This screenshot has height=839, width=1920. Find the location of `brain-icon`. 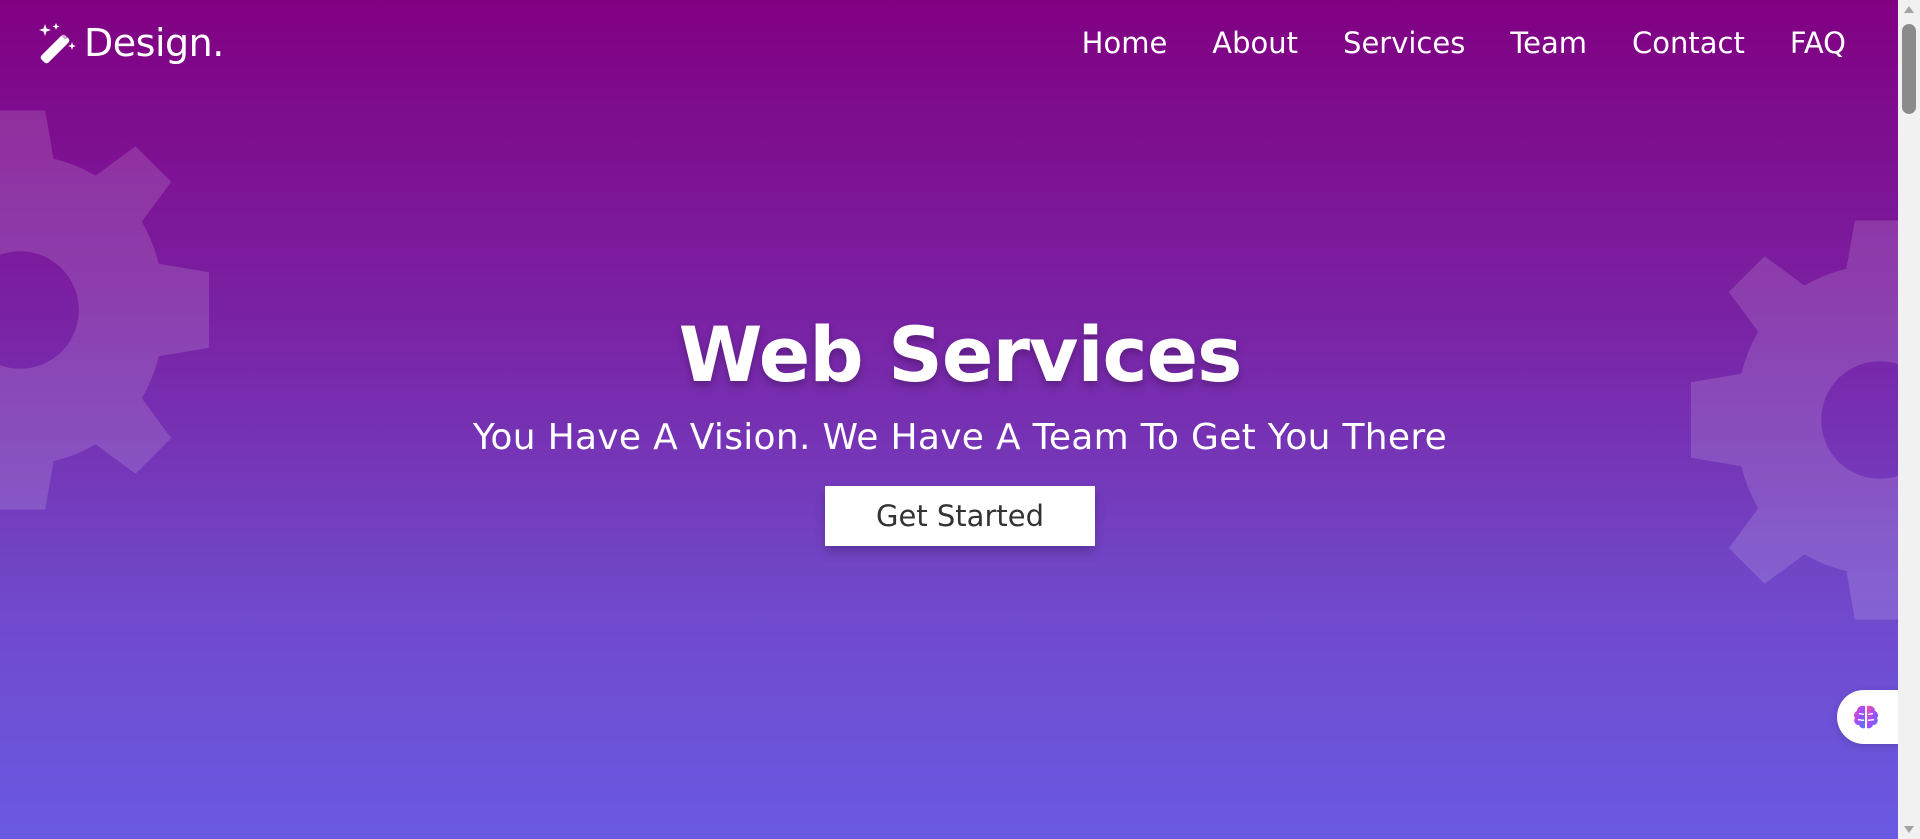

brain-icon is located at coordinates (1866, 717).